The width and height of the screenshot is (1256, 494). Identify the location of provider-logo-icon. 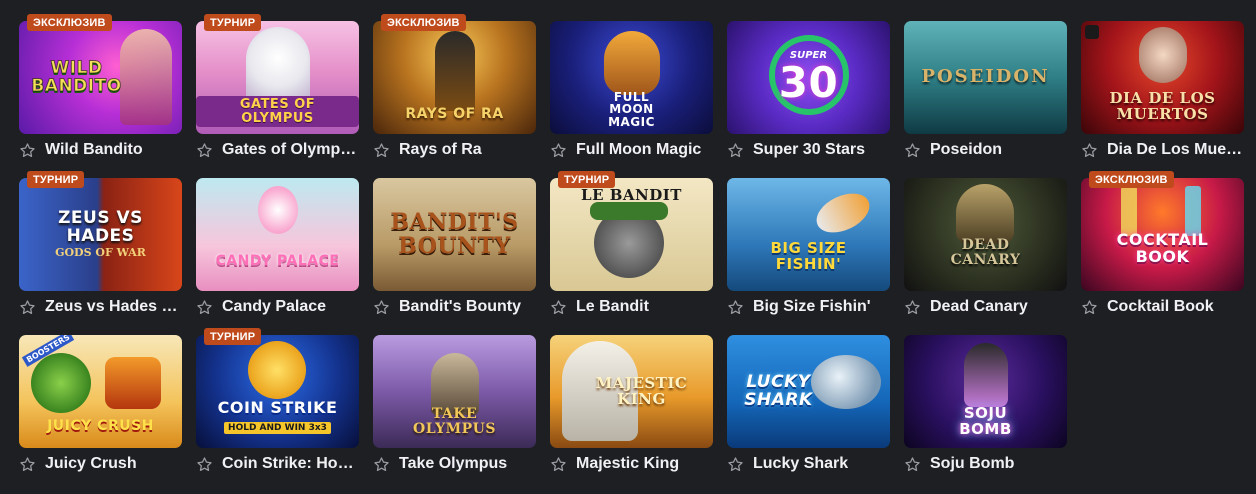
(1092, 32).